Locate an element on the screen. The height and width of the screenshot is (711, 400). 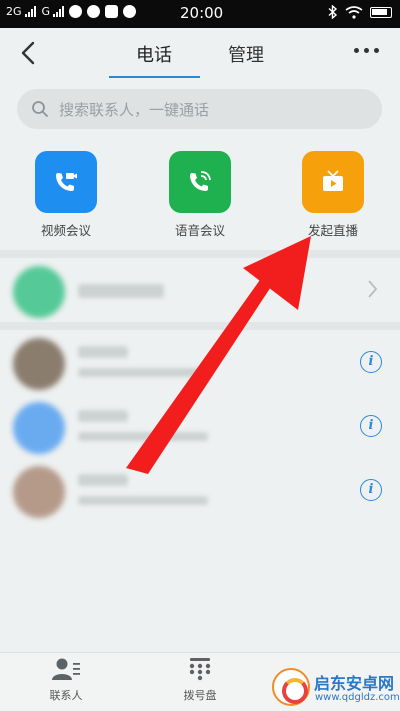
status-time: 20:00 is located at coordinates (202, 13).